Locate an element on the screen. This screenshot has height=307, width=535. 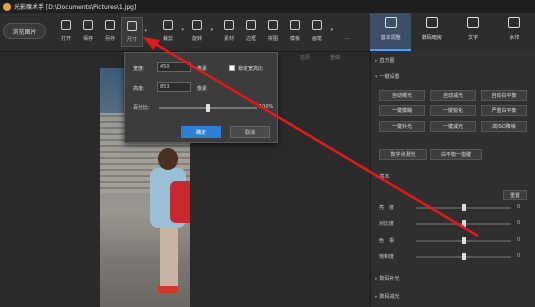
basic-section: ▾ 基本 is located at coordinates (382, 176).